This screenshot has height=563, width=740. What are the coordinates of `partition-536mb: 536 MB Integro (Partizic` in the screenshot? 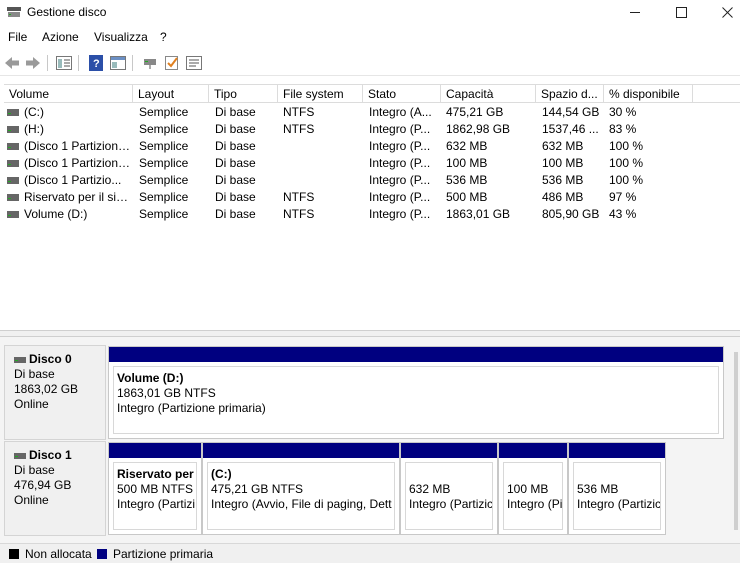 It's located at (617, 488).